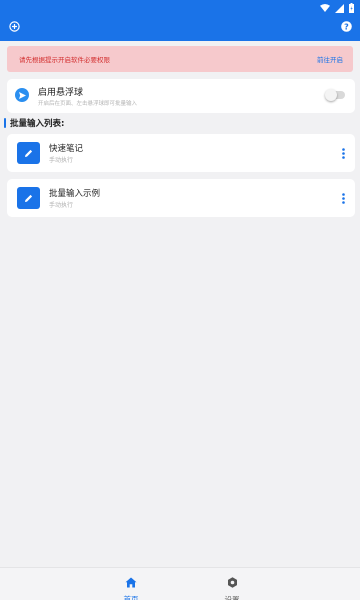  Describe the element at coordinates (232, 582) in the screenshot. I see `settings-icon` at that location.